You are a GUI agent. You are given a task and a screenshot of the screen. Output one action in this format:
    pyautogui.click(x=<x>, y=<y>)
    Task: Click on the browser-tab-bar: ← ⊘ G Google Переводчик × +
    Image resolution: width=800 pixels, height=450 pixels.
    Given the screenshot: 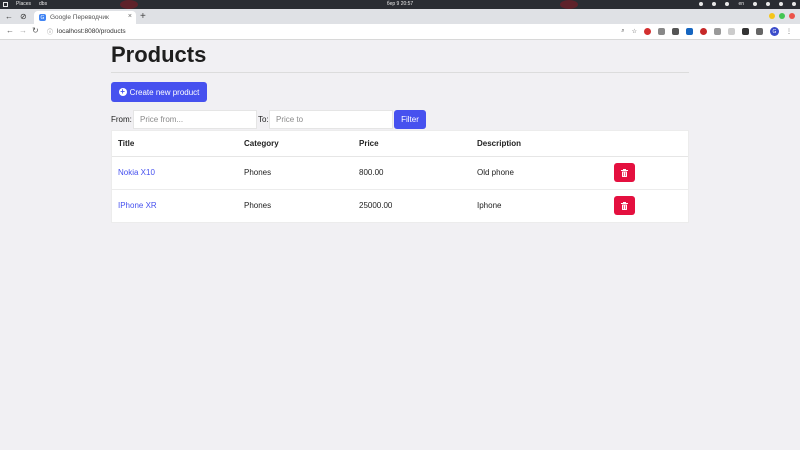 What is the action you would take?
    pyautogui.click(x=400, y=16)
    